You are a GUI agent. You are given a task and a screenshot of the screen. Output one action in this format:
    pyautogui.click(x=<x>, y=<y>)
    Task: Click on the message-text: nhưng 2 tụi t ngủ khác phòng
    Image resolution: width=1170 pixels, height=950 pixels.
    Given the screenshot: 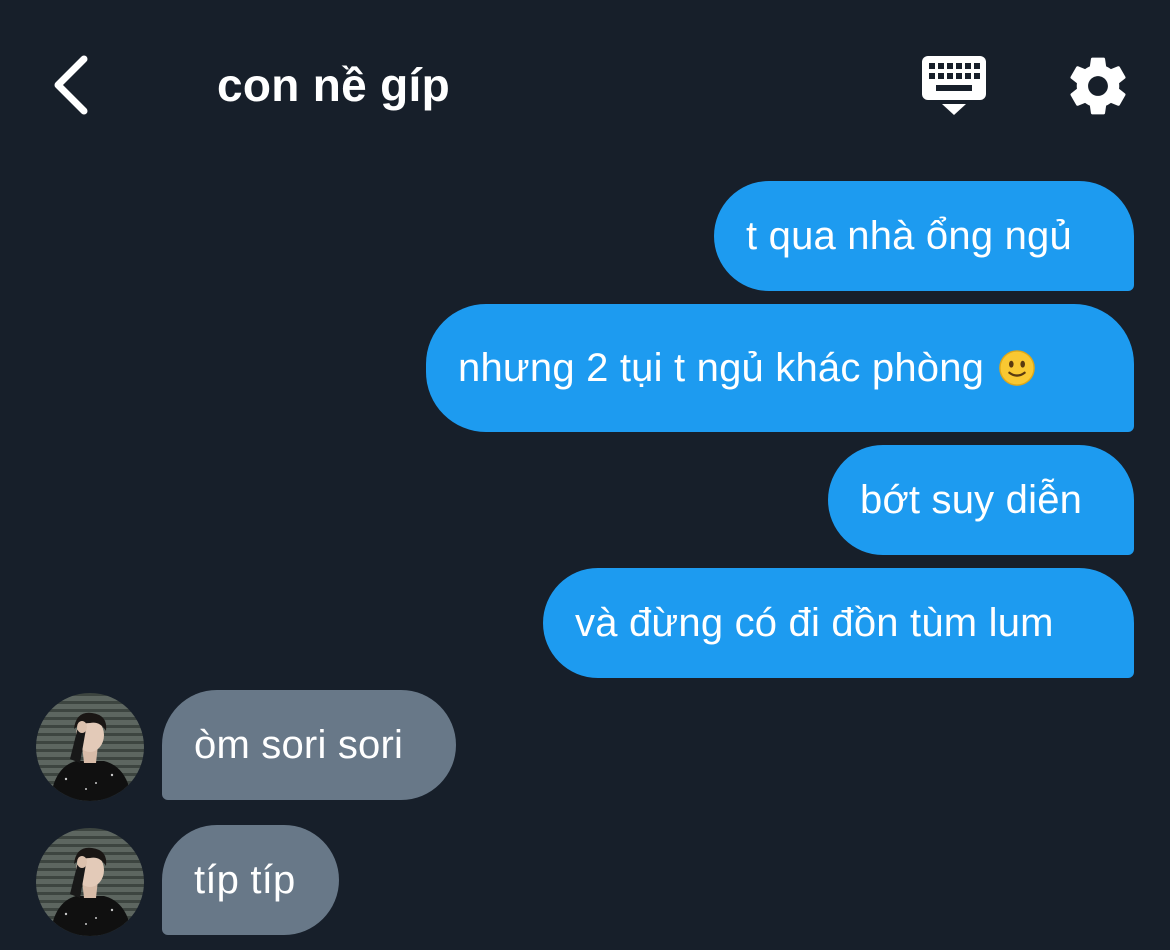 What is the action you would take?
    pyautogui.click(x=721, y=367)
    